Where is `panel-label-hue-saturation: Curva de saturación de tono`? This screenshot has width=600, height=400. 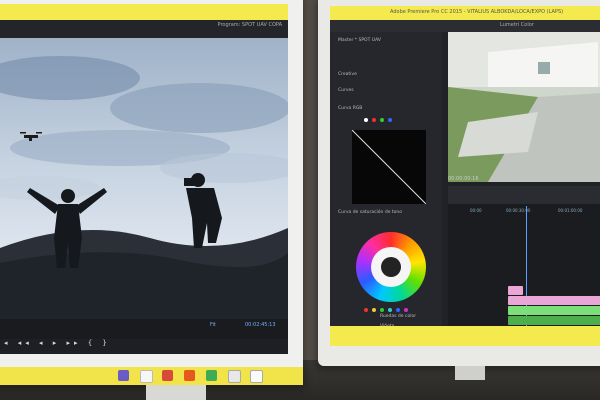 panel-label-hue-saturation: Curva de saturación de tono is located at coordinates (370, 212).